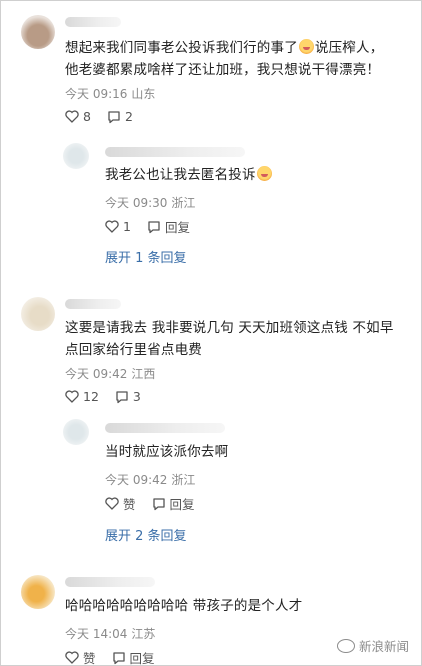  Describe the element at coordinates (167, 452) in the screenshot. I see `reply-text: 当时就应该派你去啊` at that location.